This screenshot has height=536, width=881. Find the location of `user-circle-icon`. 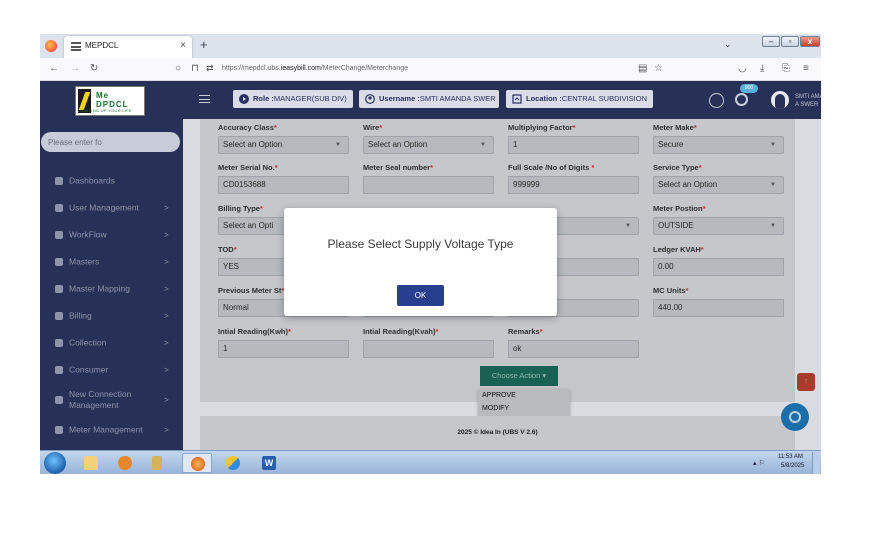

user-circle-icon is located at coordinates (370, 99).